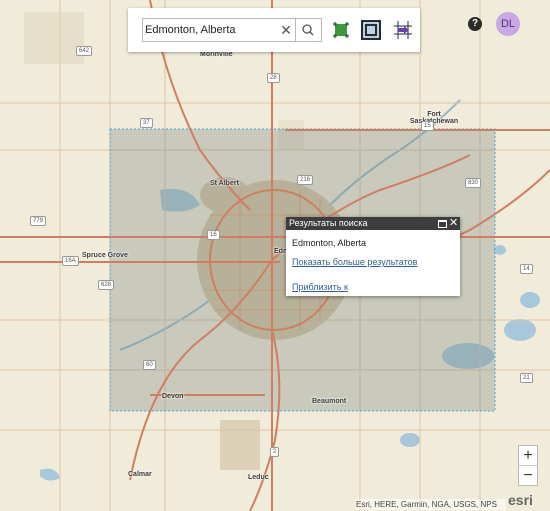 The width and height of the screenshot is (550, 511). What do you see at coordinates (520, 500) in the screenshot?
I see `esri-logo: esri` at bounding box center [520, 500].